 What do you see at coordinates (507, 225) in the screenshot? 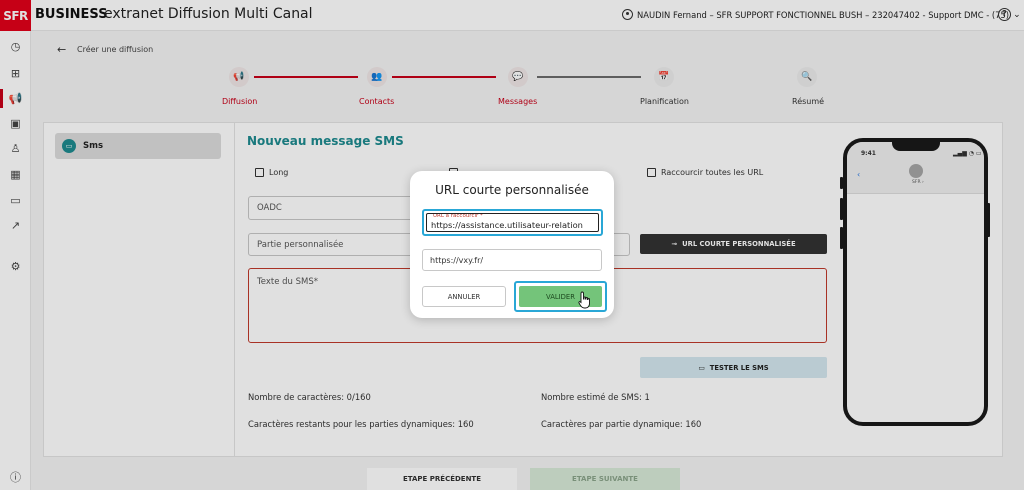
I see `url-field-value: https://assistance.utilisateur-relation` at bounding box center [507, 225].